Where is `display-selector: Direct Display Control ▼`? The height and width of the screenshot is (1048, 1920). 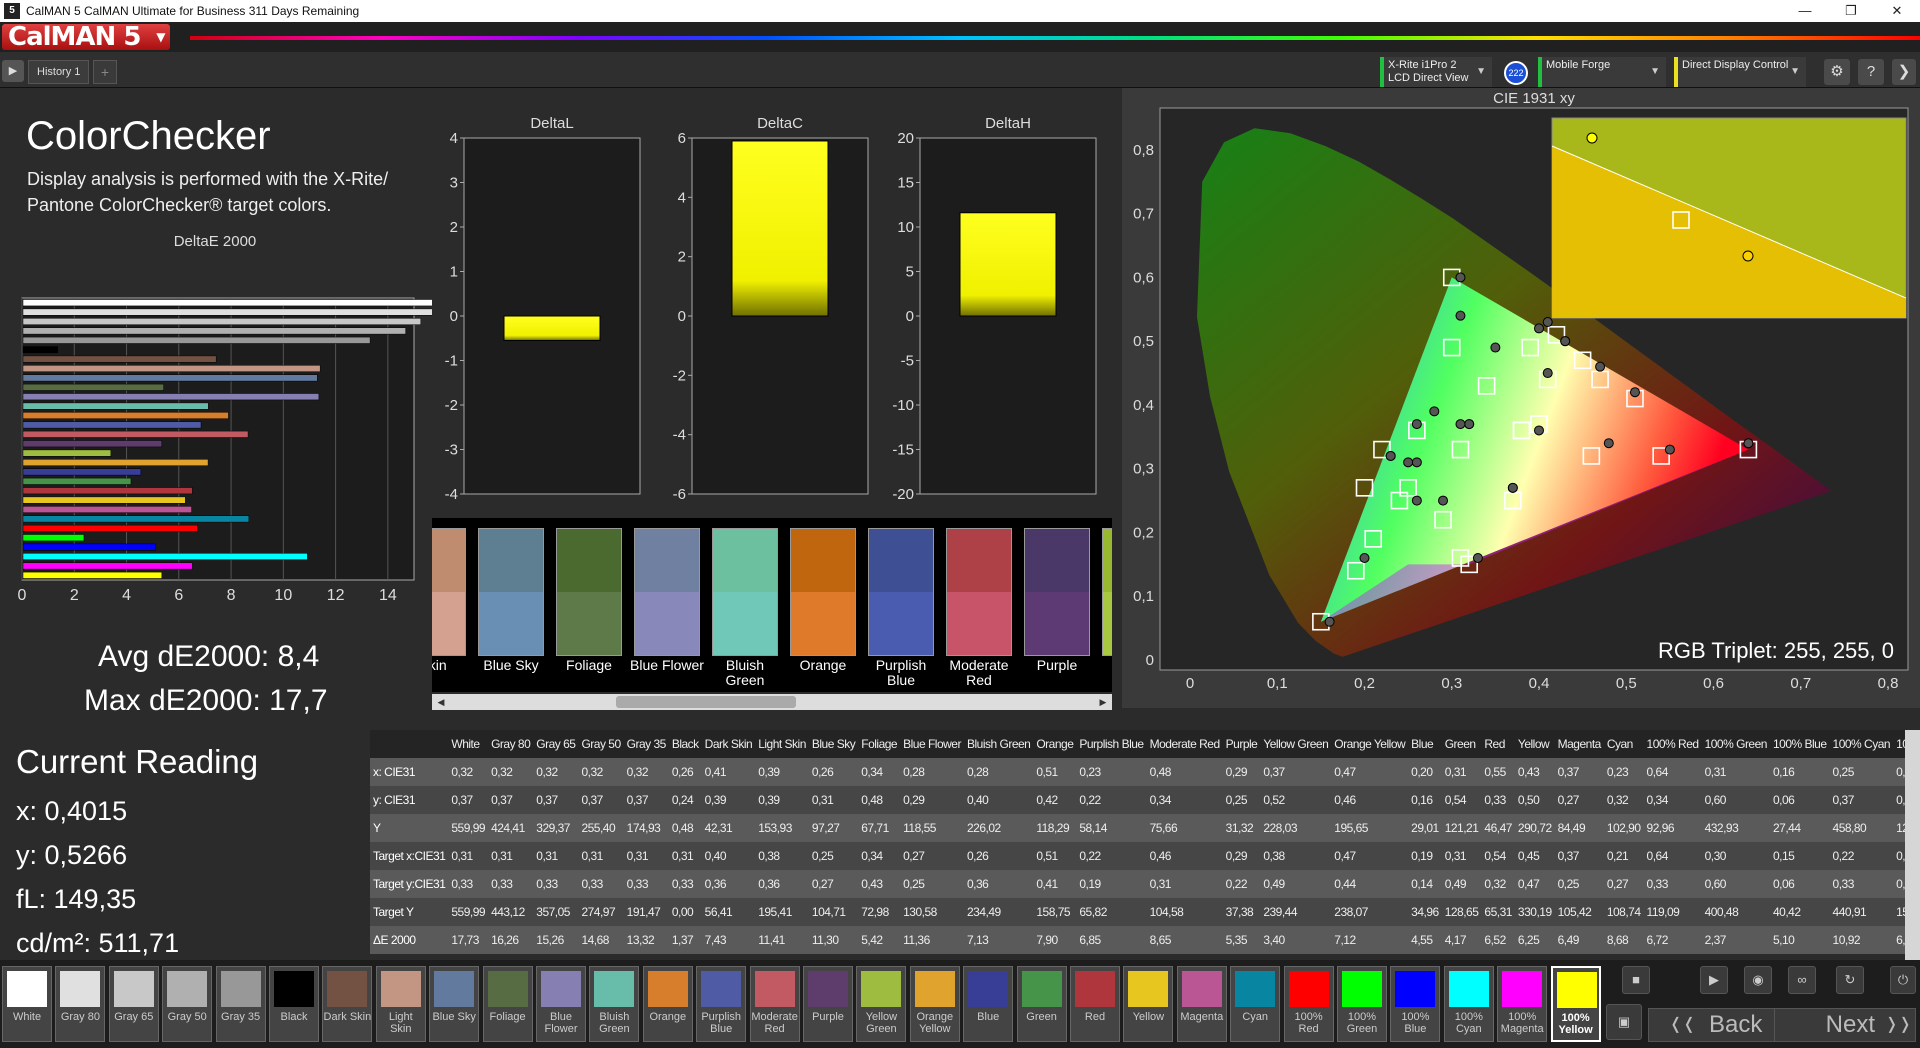 display-selector: Direct Display Control ▼ is located at coordinates (1740, 72).